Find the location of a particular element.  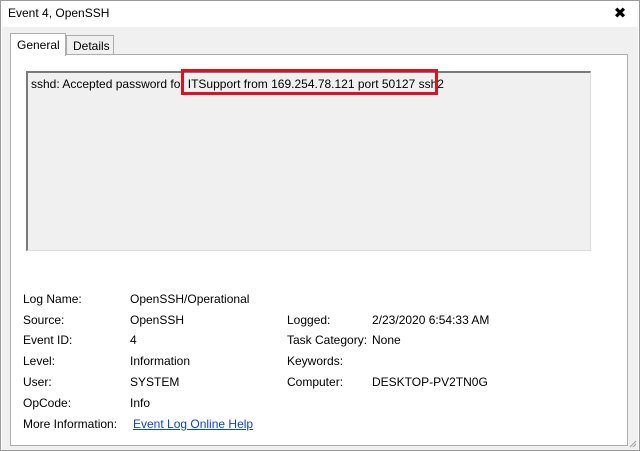

message-prefix: sshd: Accepted password for is located at coordinates (109, 84).